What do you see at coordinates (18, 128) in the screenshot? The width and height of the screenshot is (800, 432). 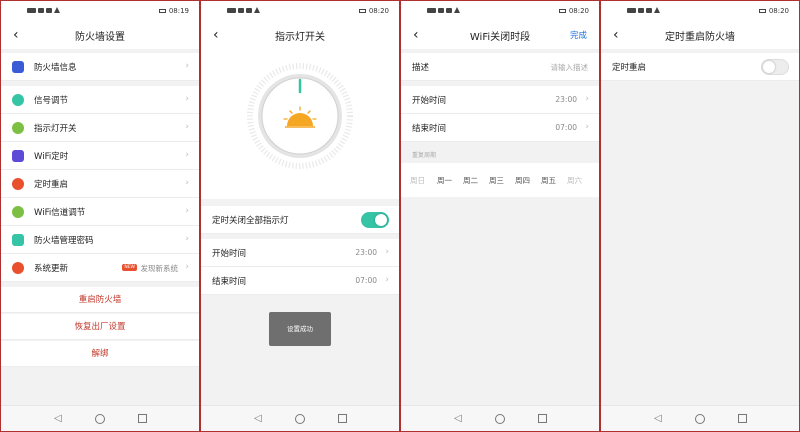 I see `indicator-light-icon` at bounding box center [18, 128].